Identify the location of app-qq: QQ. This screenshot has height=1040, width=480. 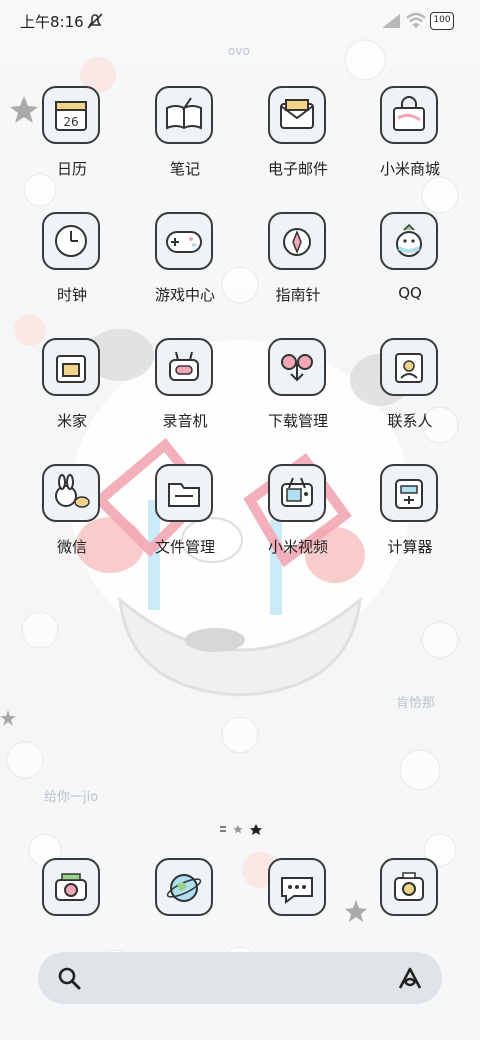
(410, 267).